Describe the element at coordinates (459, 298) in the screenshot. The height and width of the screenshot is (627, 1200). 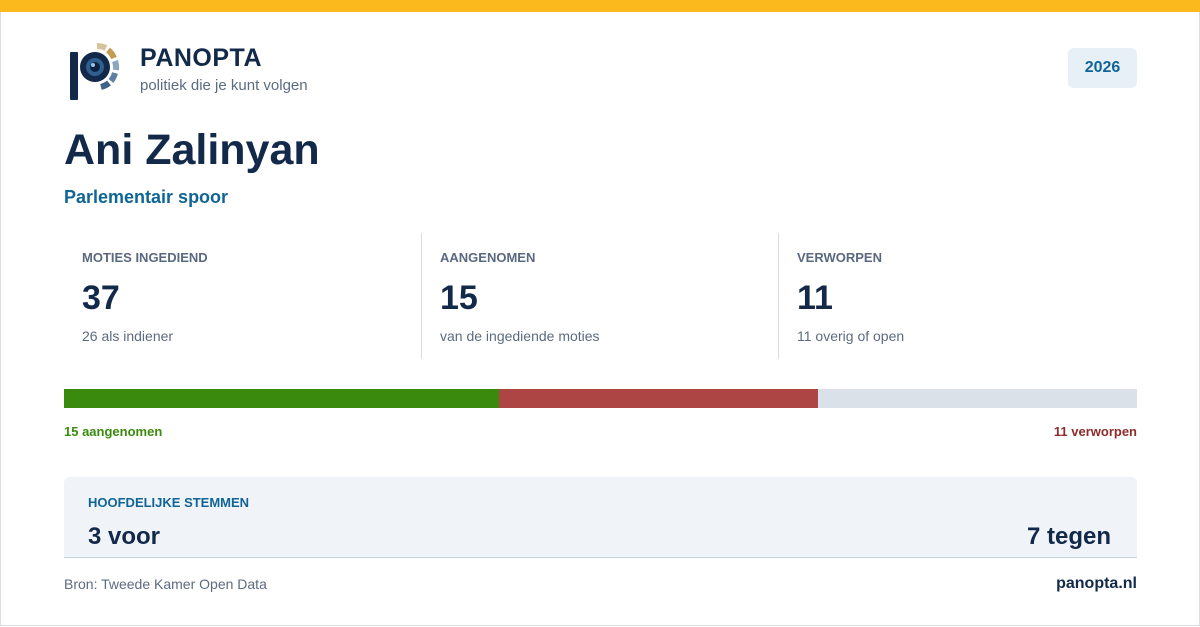
I see `stat-value: 15` at that location.